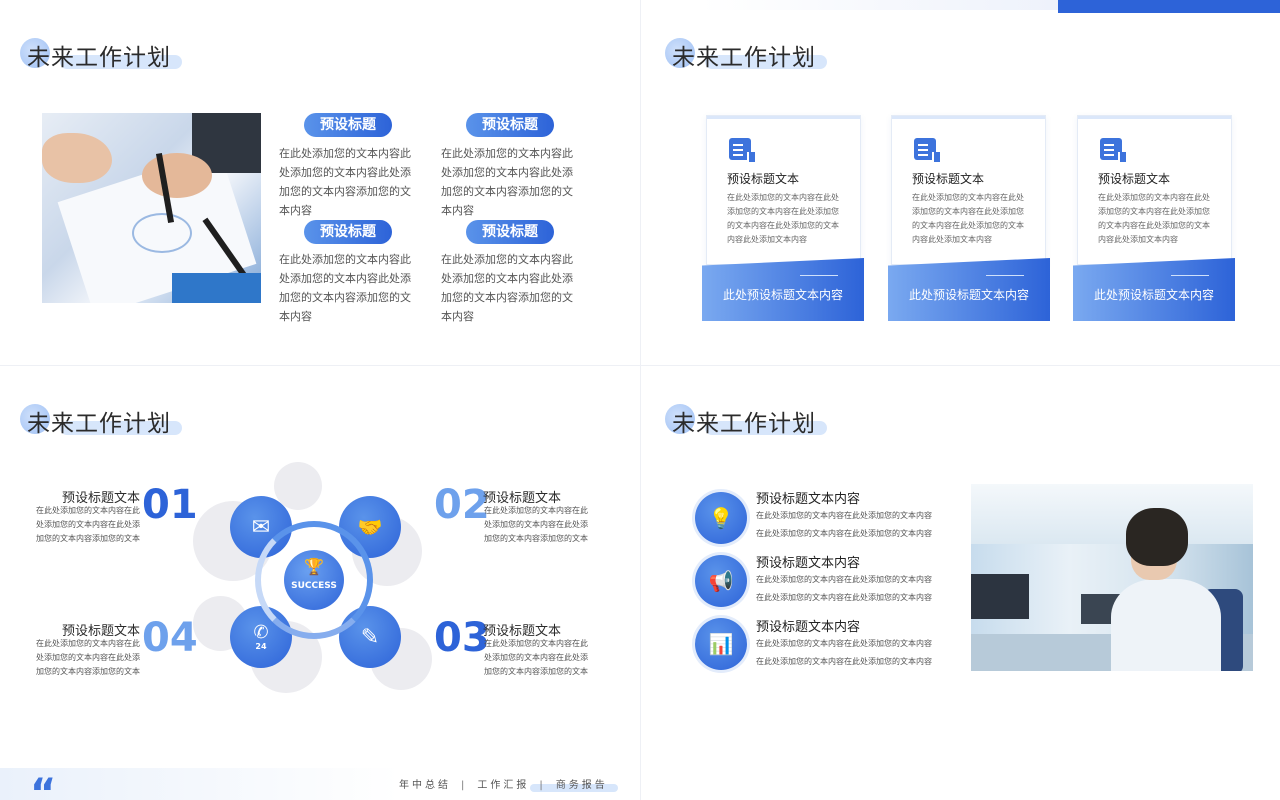  Describe the element at coordinates (345, 182) in the screenshot. I see `preset-text-1: 在此处添加您的文本内容此处添加您的文本内容此处添加您的文本内容添加您的文本内容` at that location.